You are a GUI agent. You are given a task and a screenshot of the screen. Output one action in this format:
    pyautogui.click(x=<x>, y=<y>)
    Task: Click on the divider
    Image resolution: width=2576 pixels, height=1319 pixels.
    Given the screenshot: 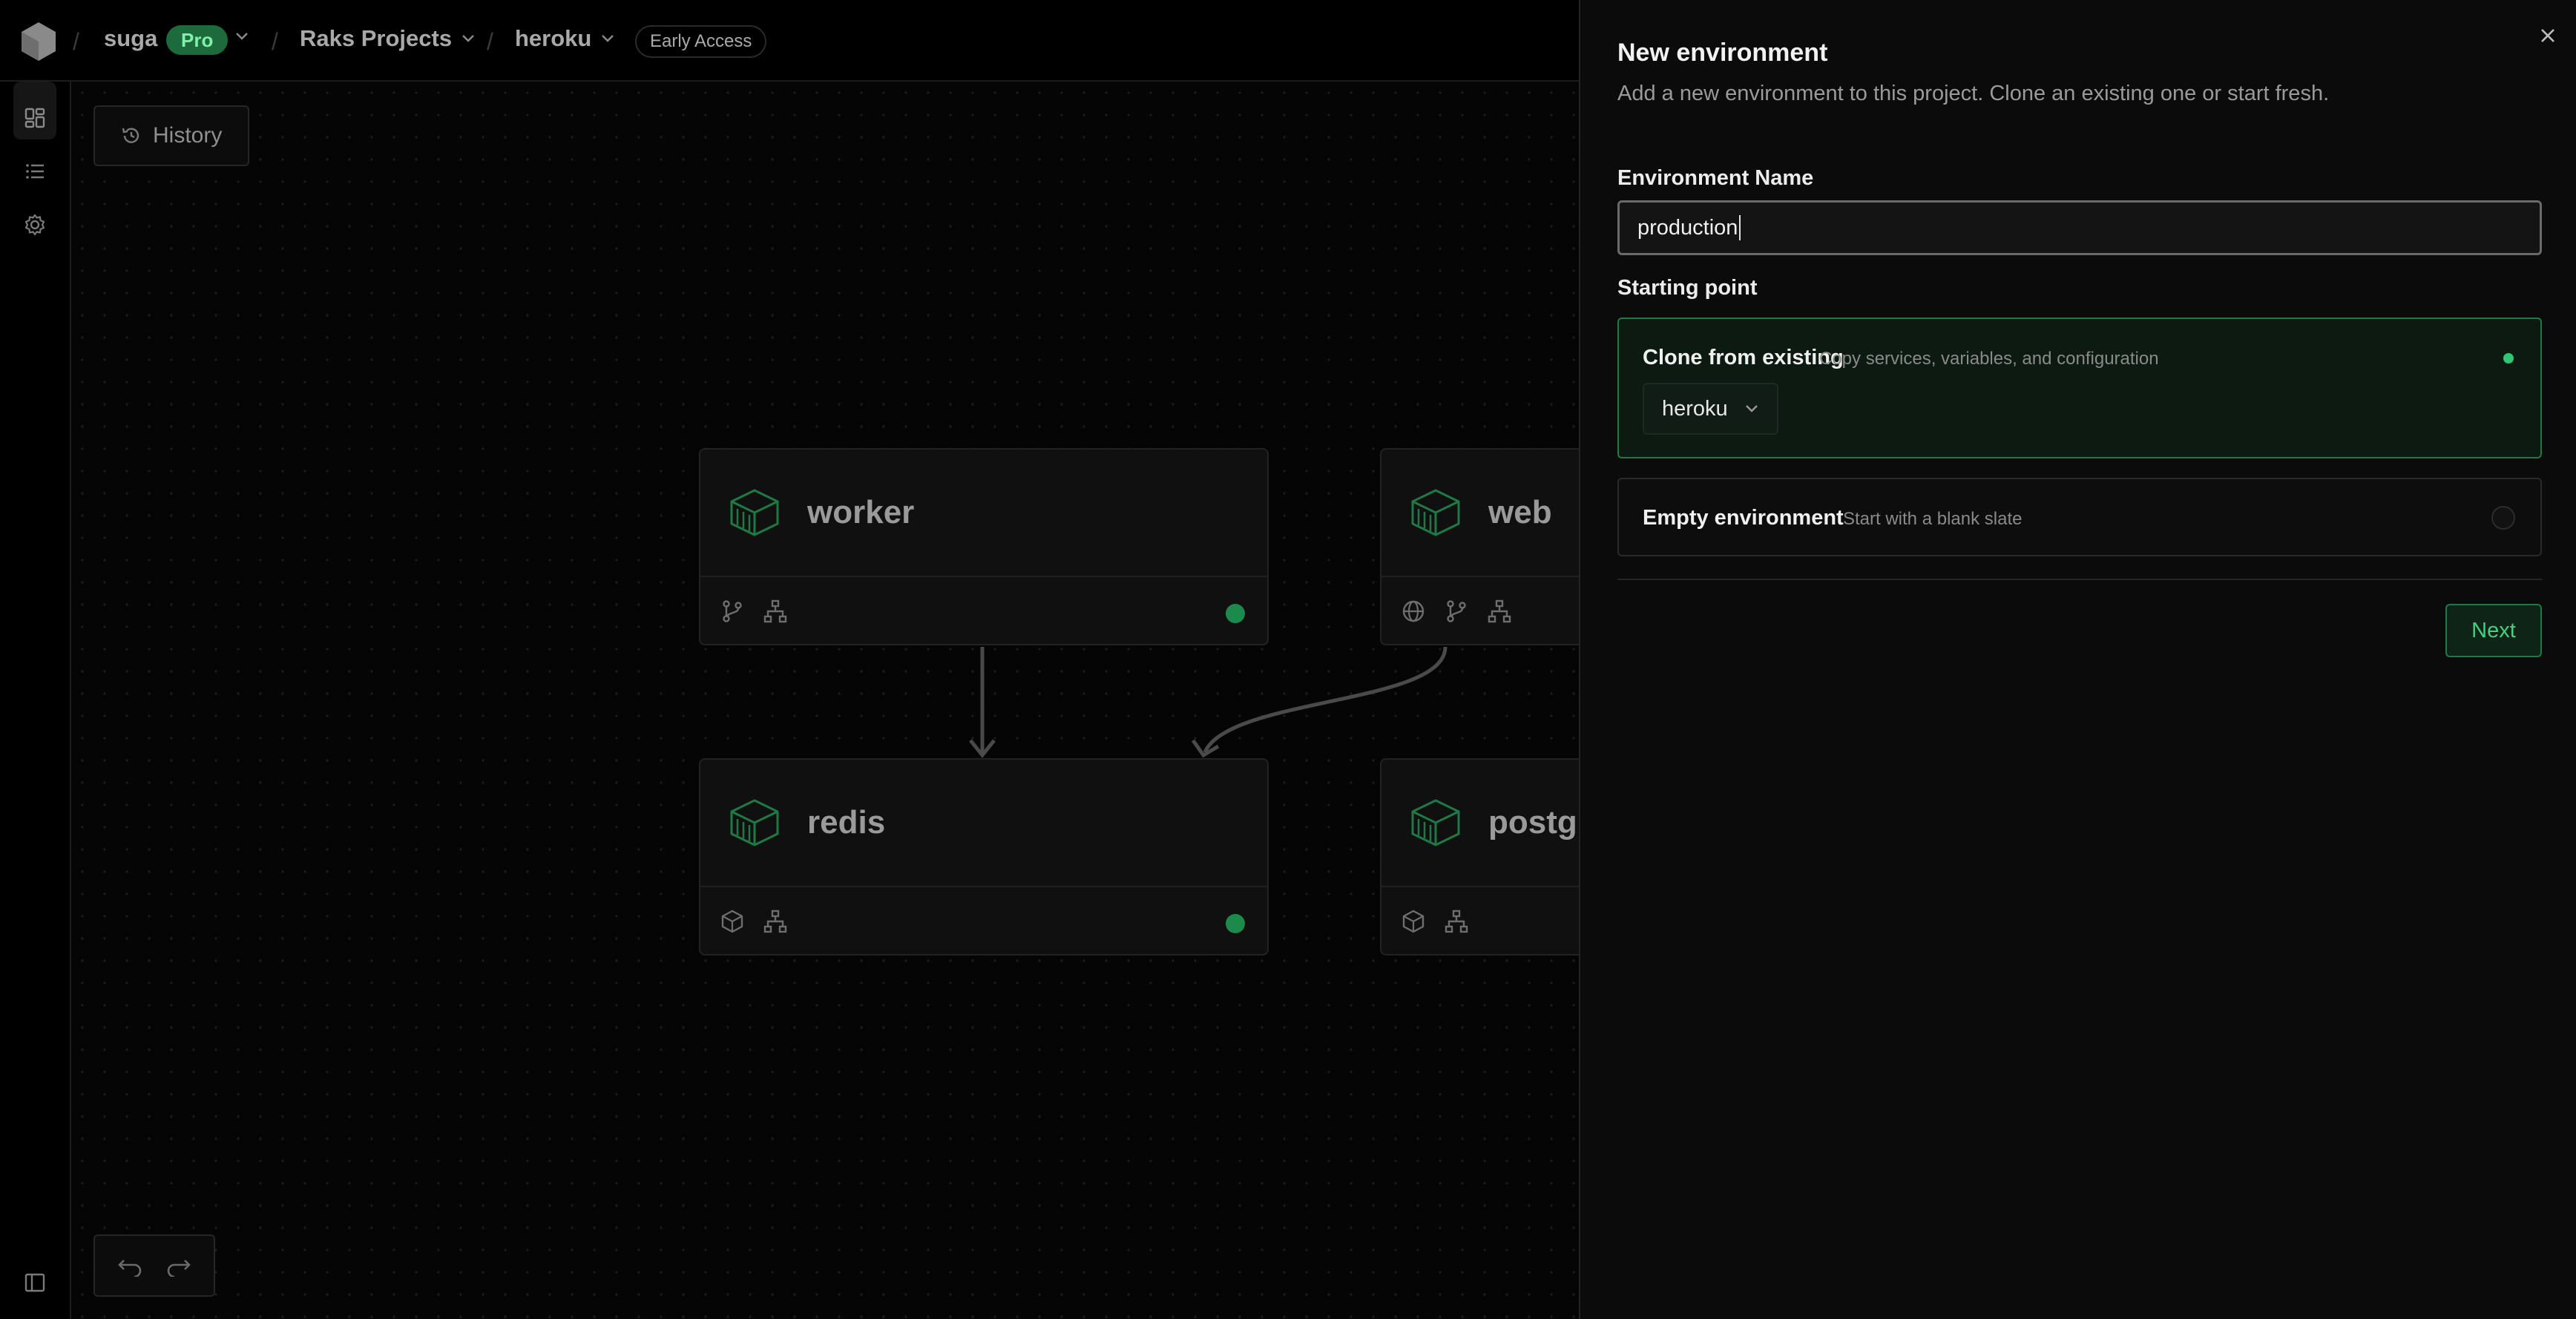 What is the action you would take?
    pyautogui.click(x=2079, y=579)
    